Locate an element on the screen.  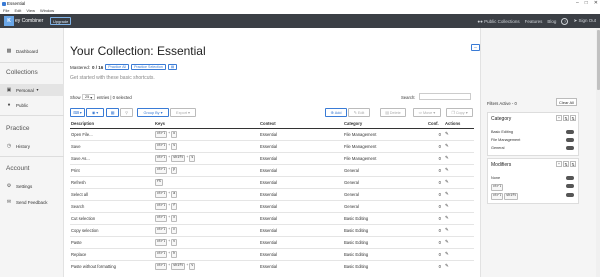
sign-out-link: ➤ Sign Out is located at coordinates (584, 21).